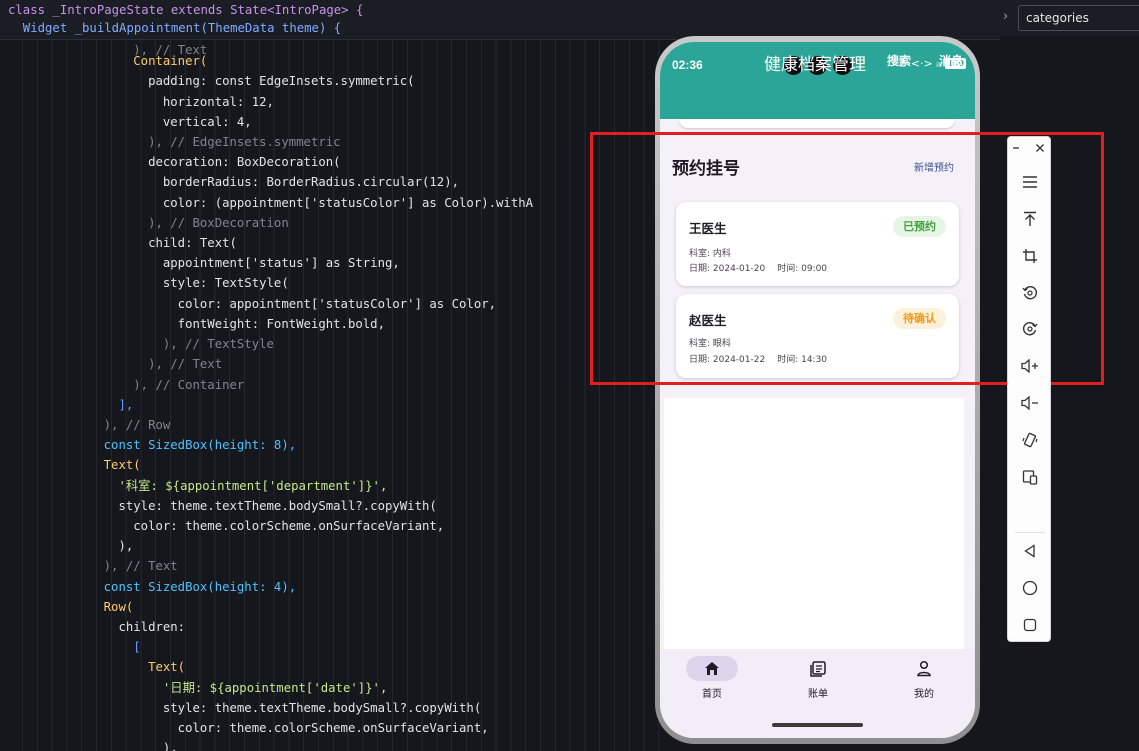 The image size is (1139, 751). What do you see at coordinates (144, 223) in the screenshot?
I see `code-line: ), // BoxDecoration` at bounding box center [144, 223].